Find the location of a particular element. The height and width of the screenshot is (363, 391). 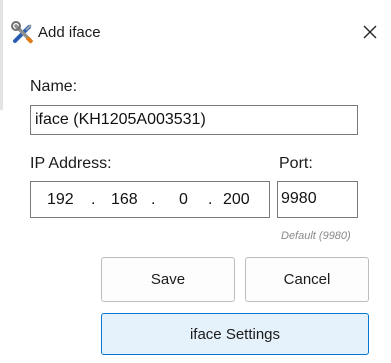

ip-address-label: IP Address: is located at coordinates (71, 163).